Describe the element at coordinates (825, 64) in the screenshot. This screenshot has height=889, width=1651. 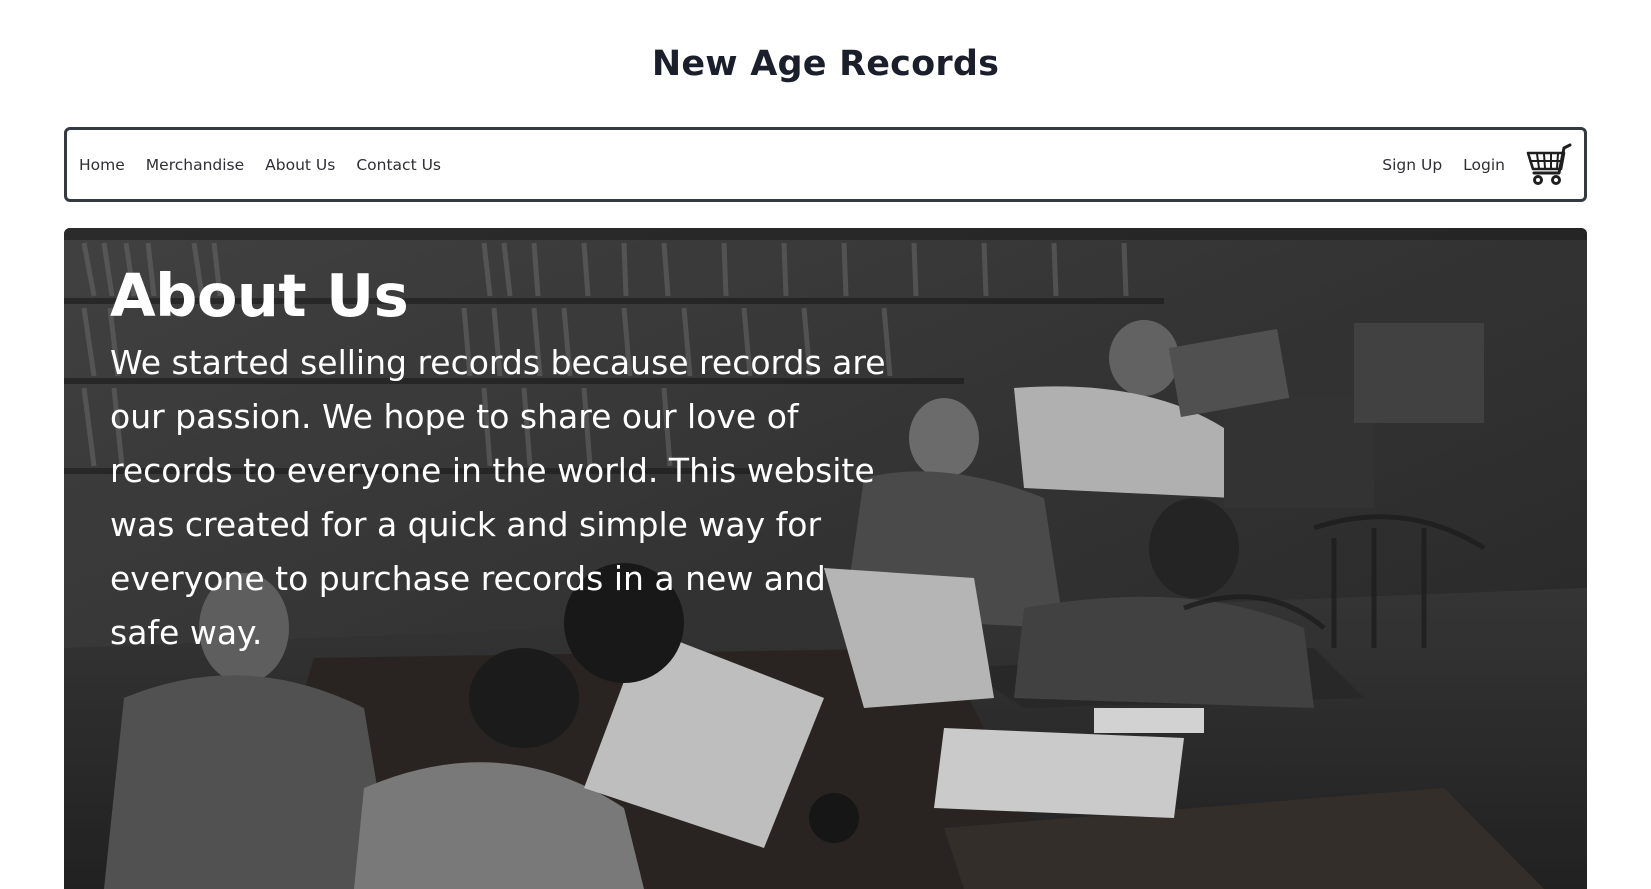
I see `site-title: New Age Records` at that location.